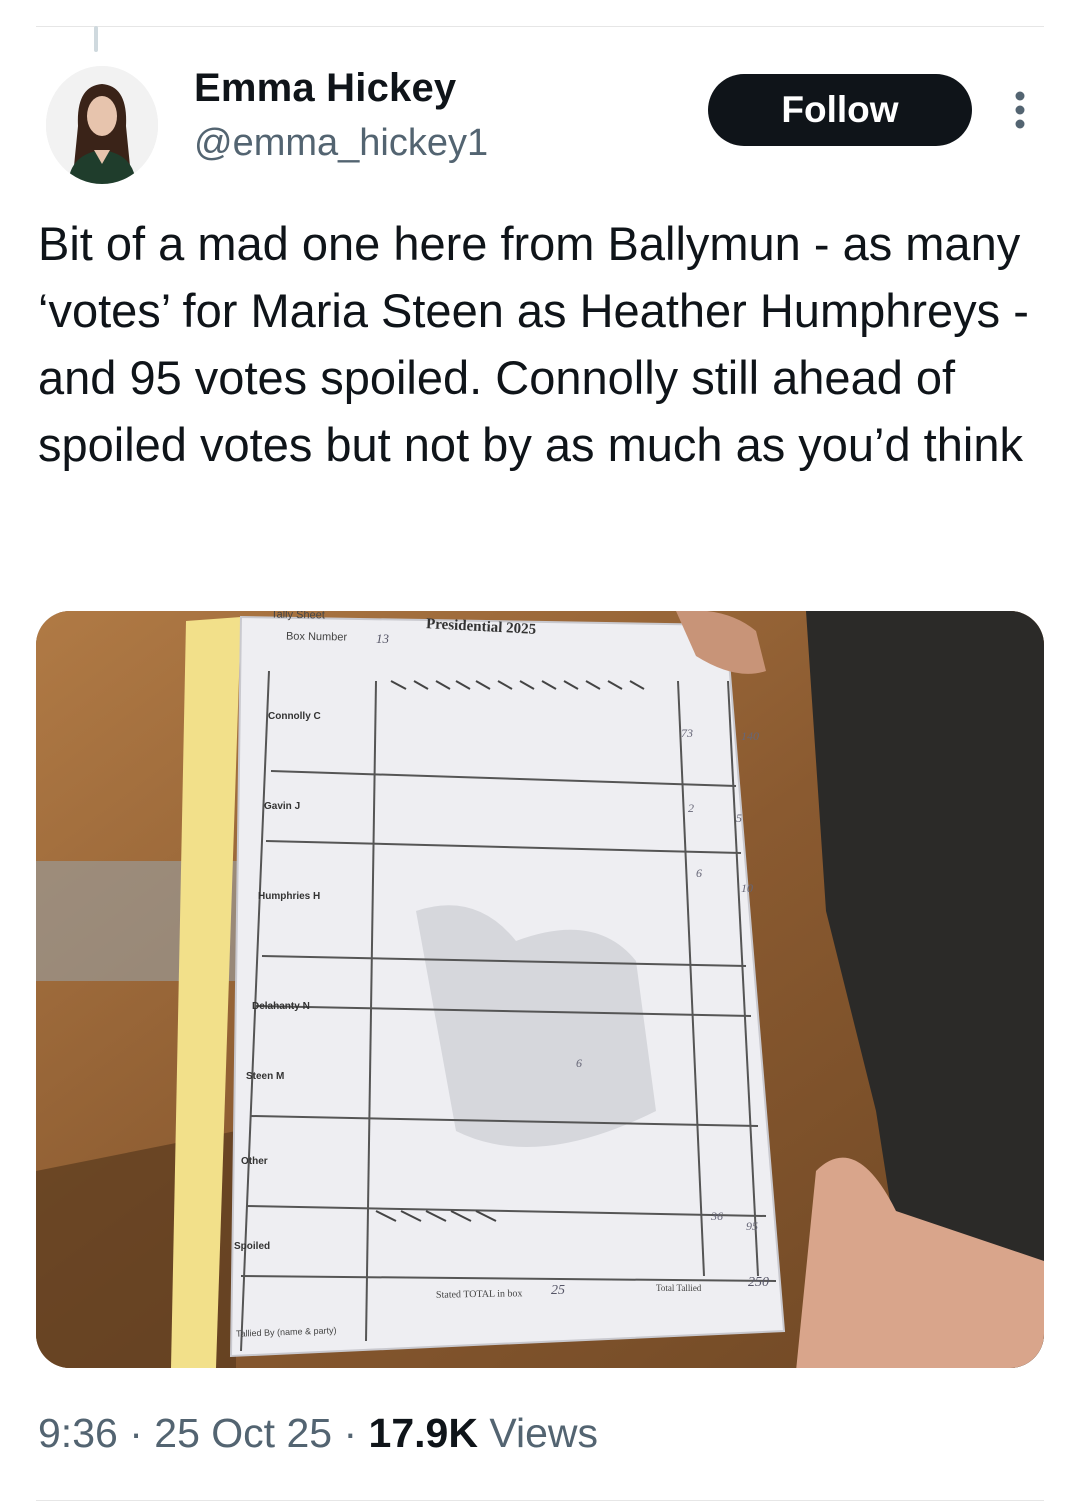  I want to click on candidate-label: Steen M, so click(265, 1076).